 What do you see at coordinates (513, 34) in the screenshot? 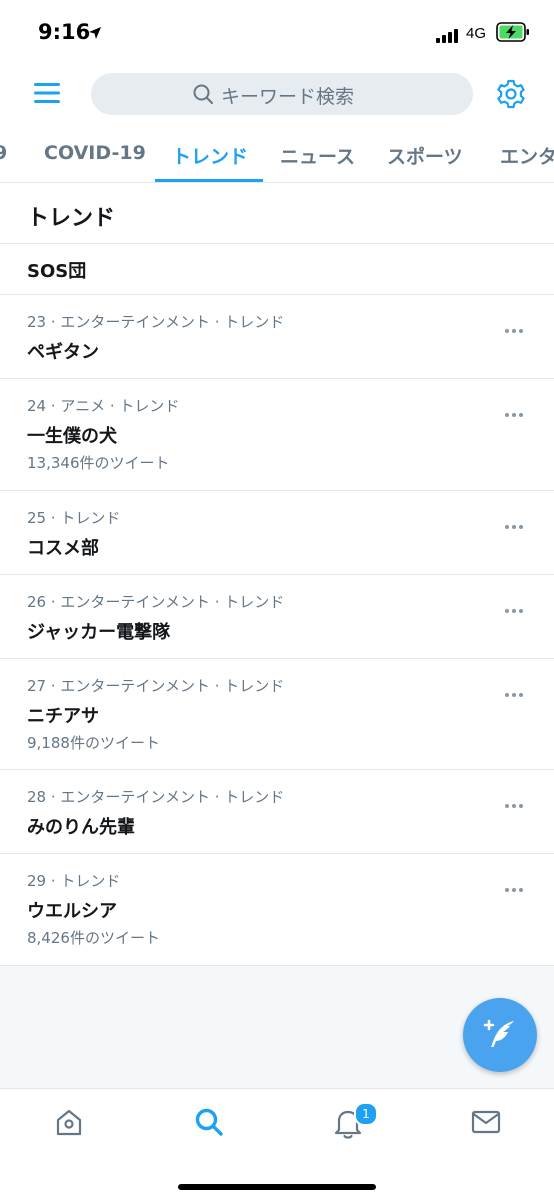
I see `battery-charging-icon` at bounding box center [513, 34].